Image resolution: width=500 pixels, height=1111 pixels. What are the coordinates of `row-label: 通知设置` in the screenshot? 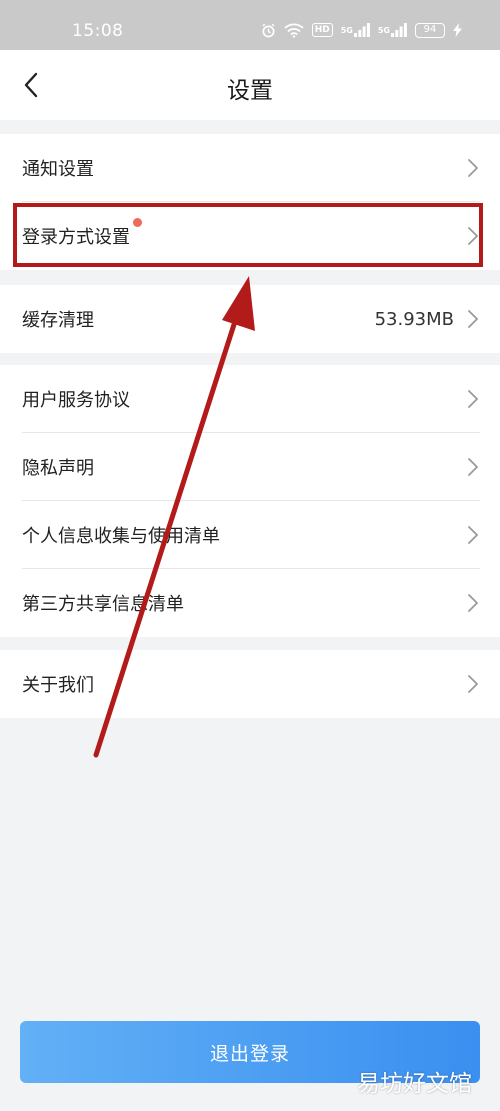 It's located at (58, 169).